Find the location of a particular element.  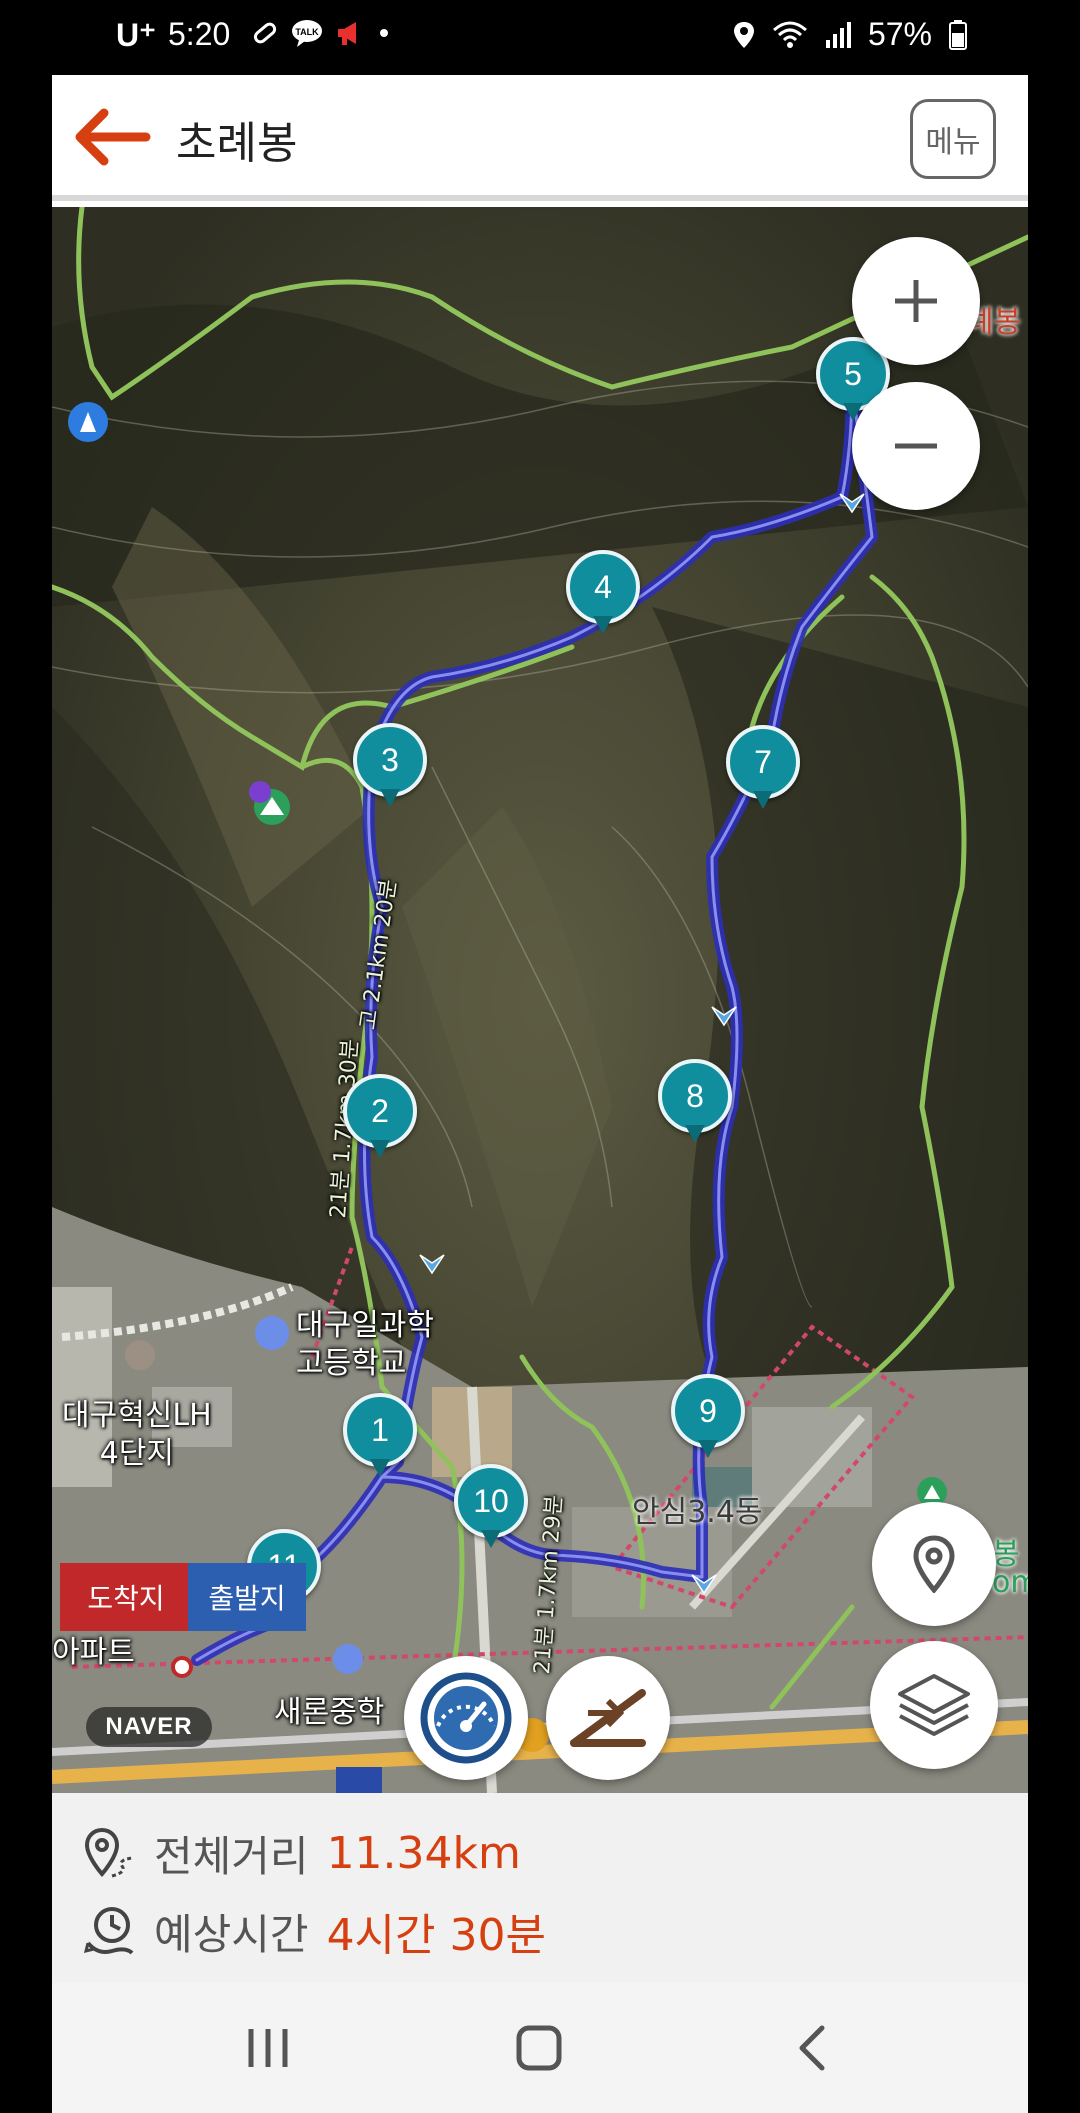

battery-icon is located at coordinates (958, 34).